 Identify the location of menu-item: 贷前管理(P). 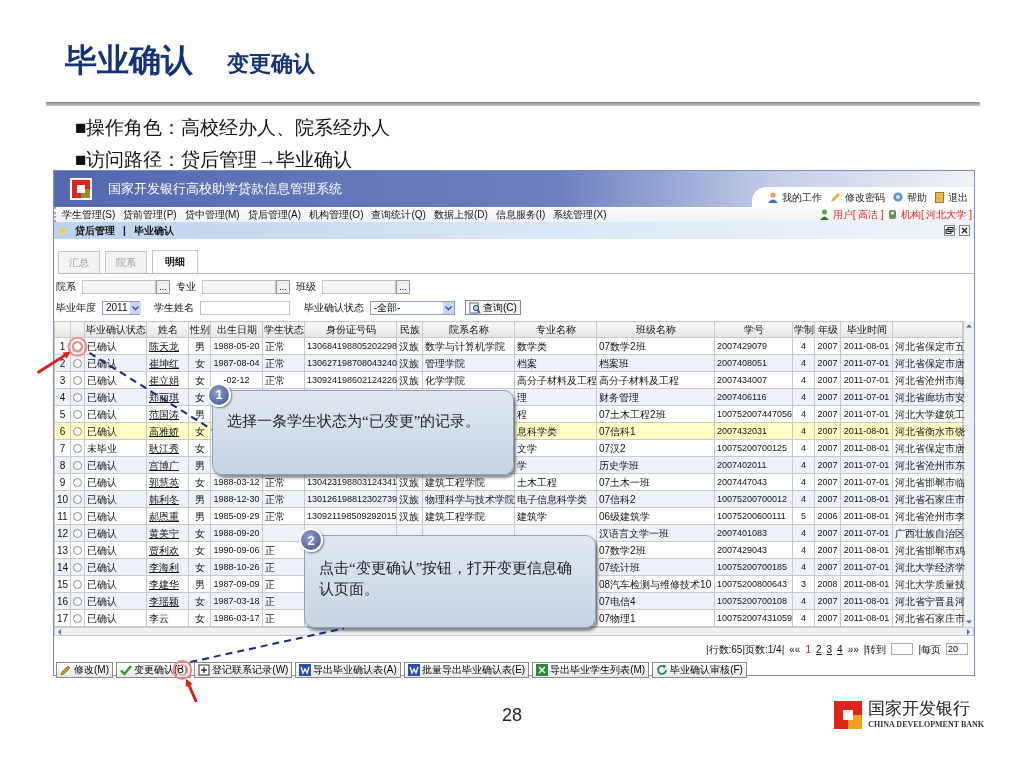
(150, 214).